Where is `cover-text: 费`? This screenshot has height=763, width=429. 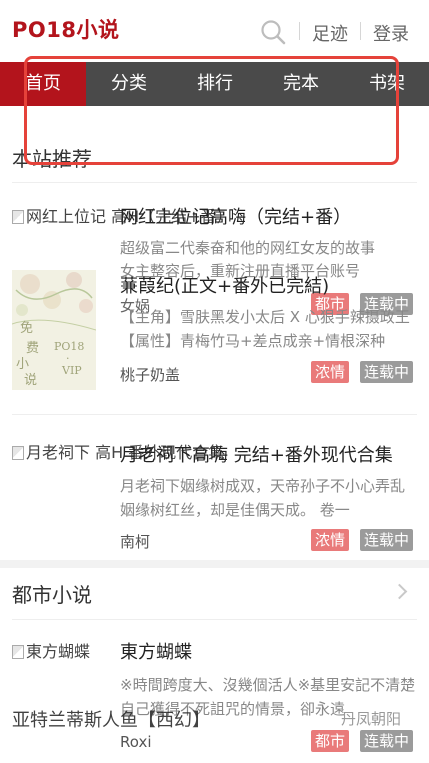 cover-text: 费 is located at coordinates (32, 348).